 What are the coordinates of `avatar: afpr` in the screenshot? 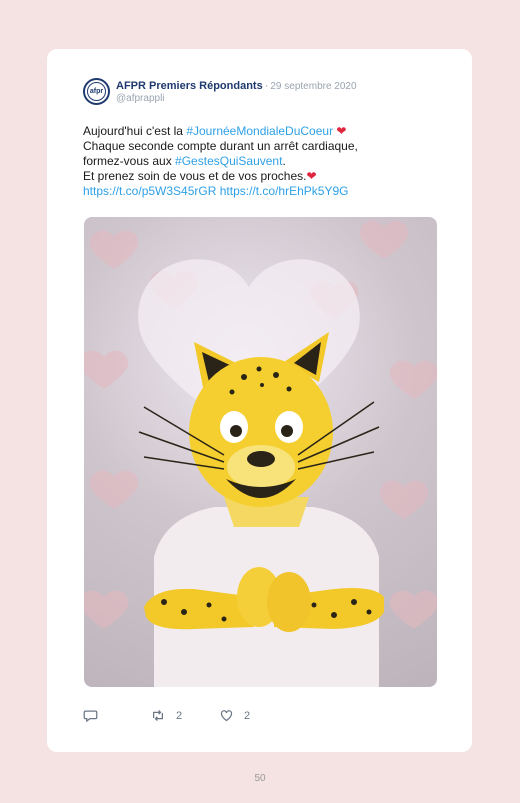 It's located at (96, 91).